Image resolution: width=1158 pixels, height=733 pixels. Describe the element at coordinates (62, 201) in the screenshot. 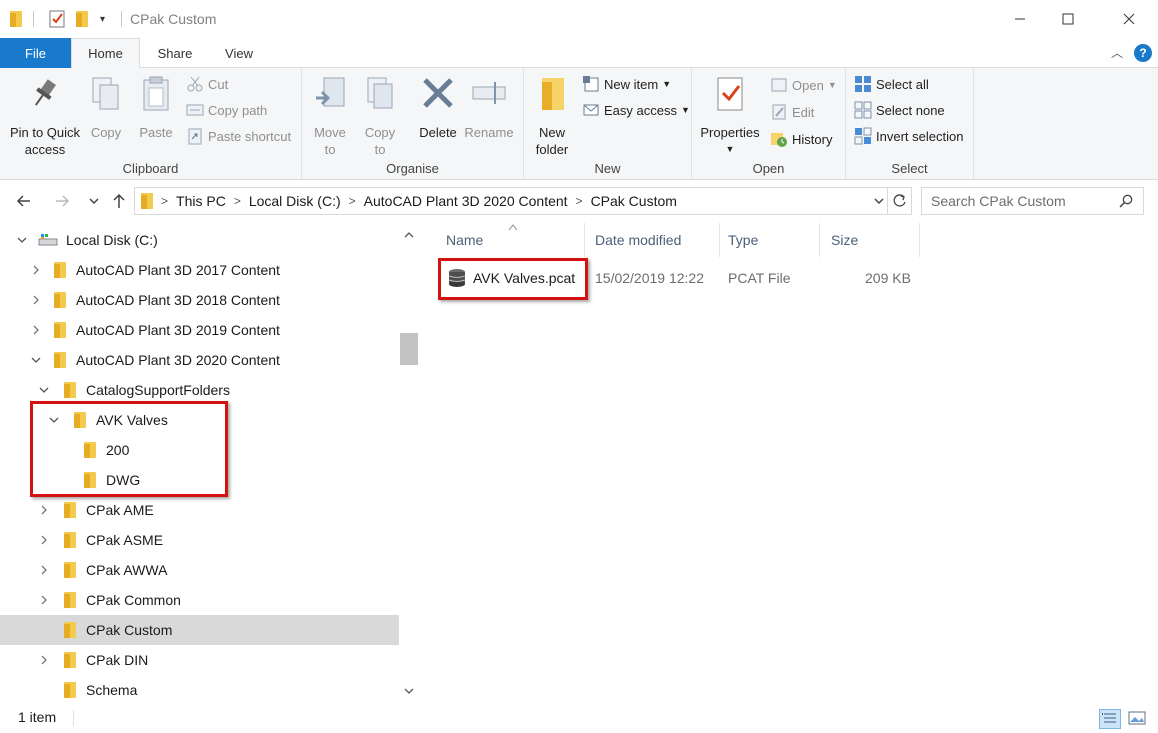

I see `forward-arrow-icon` at that location.